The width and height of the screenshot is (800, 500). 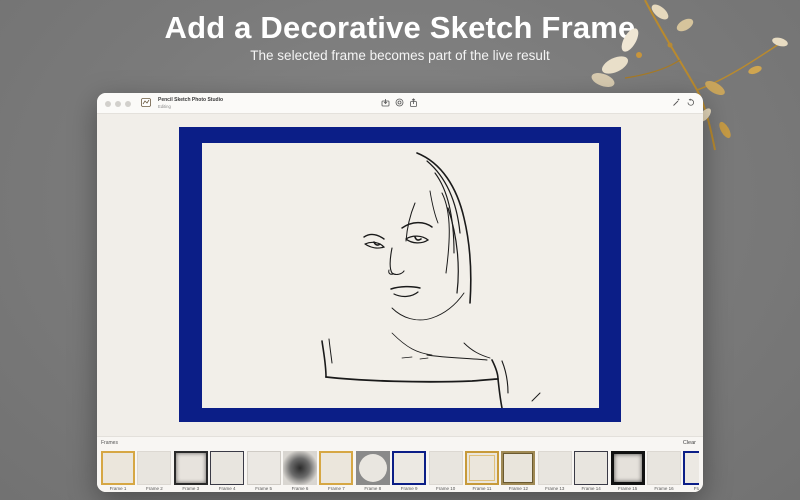 What do you see at coordinates (689, 443) in the screenshot?
I see `clear-button: Clear` at bounding box center [689, 443].